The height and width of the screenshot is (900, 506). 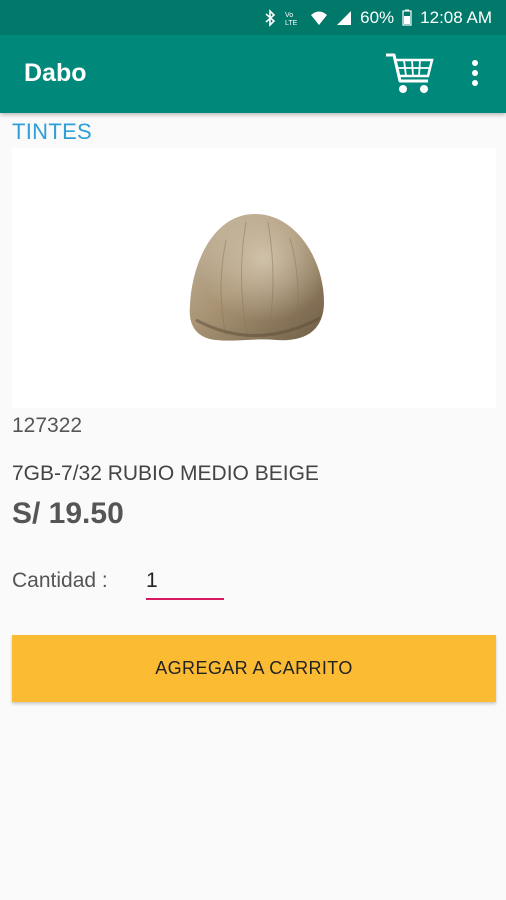 I want to click on battery-icon, so click(x=407, y=17).